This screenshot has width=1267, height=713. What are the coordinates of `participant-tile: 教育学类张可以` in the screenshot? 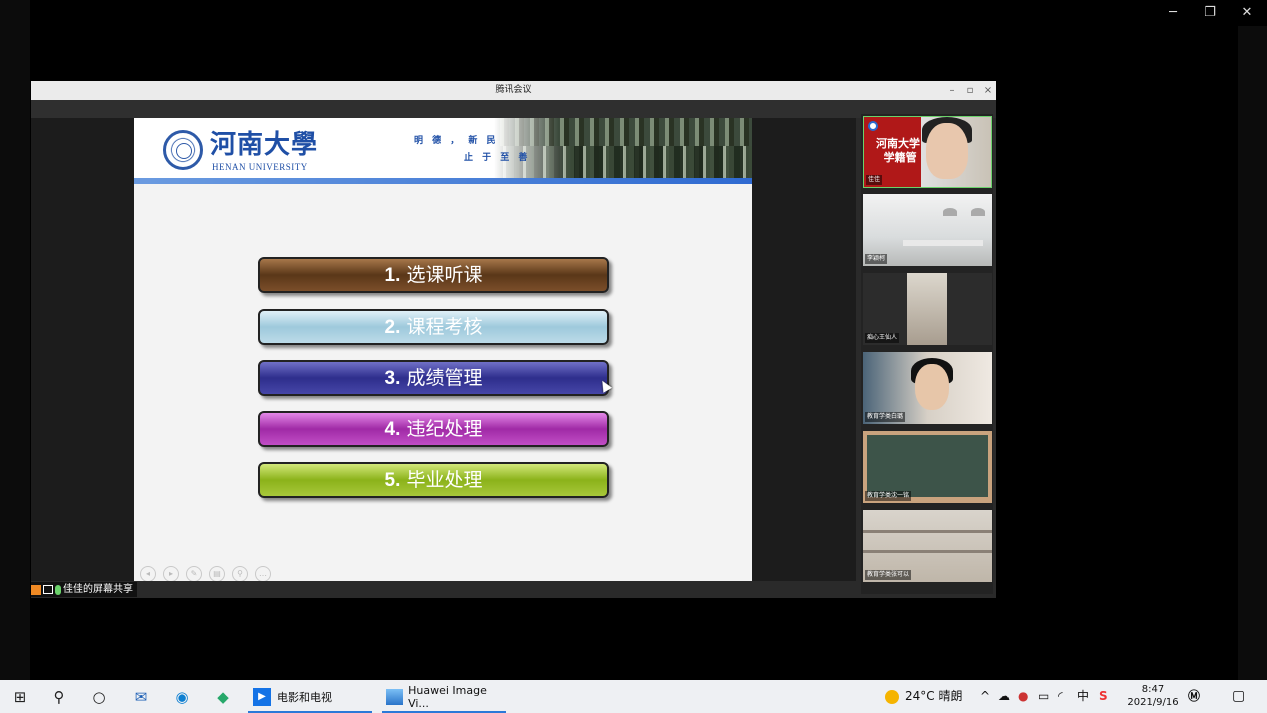 It's located at (927, 546).